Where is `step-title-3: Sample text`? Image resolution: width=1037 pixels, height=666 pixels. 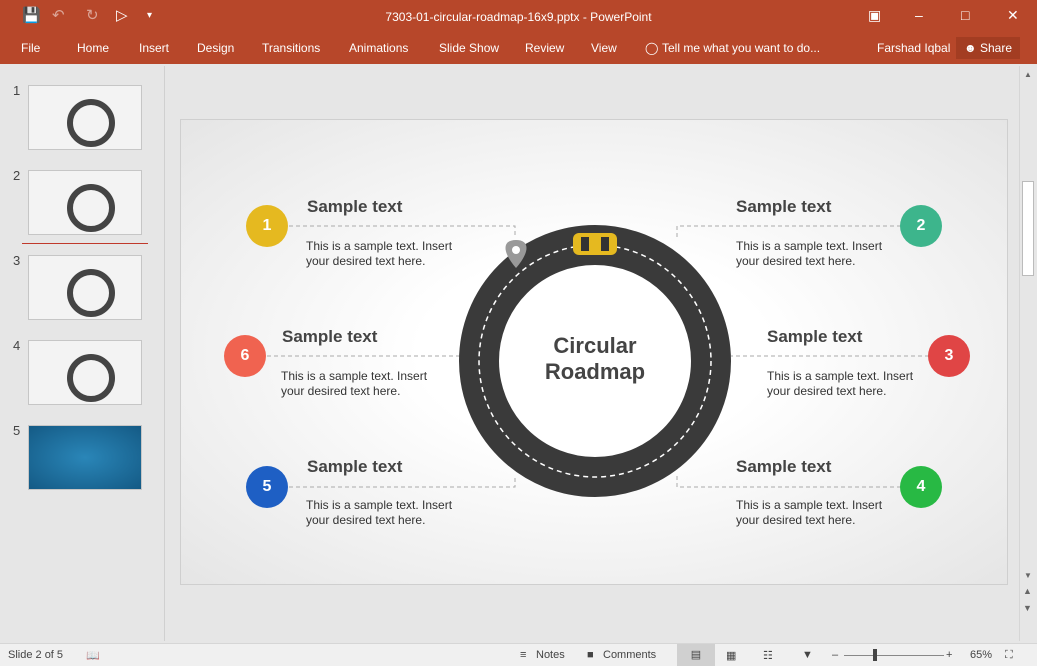
step-title-3: Sample text is located at coordinates (815, 336).